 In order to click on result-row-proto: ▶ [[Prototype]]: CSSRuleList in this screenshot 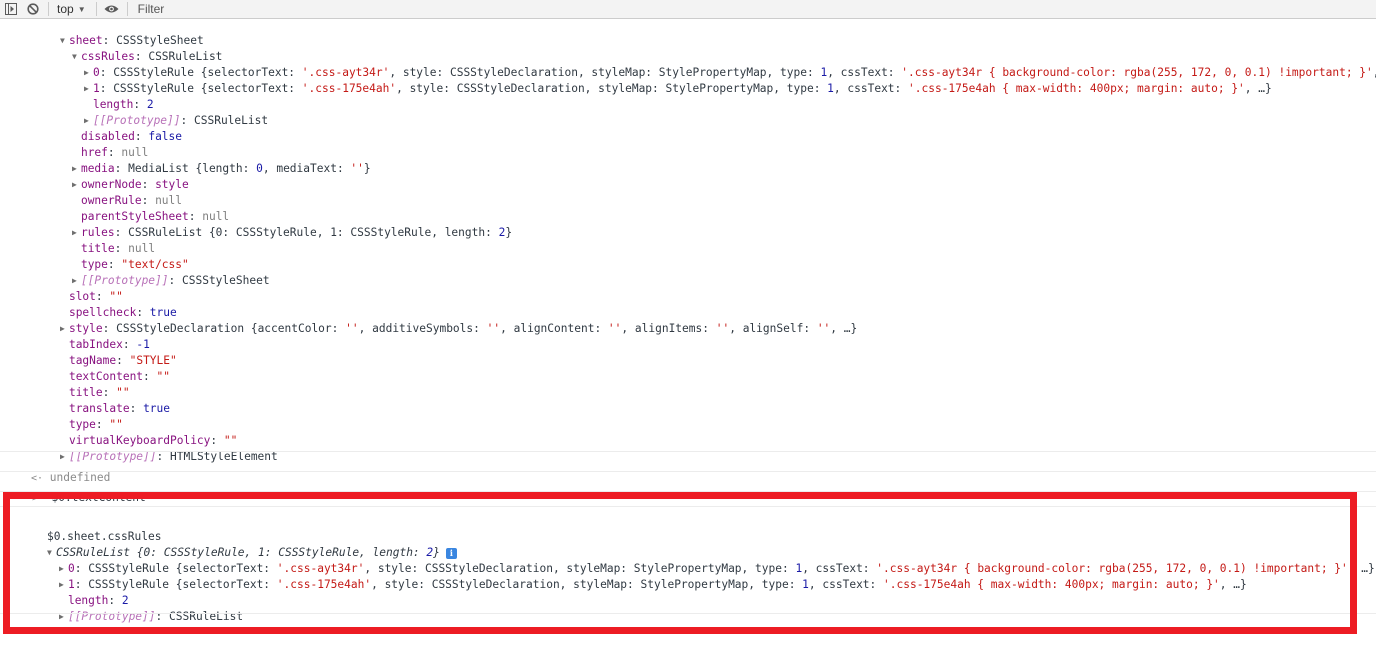, I will do `click(137, 608)`.